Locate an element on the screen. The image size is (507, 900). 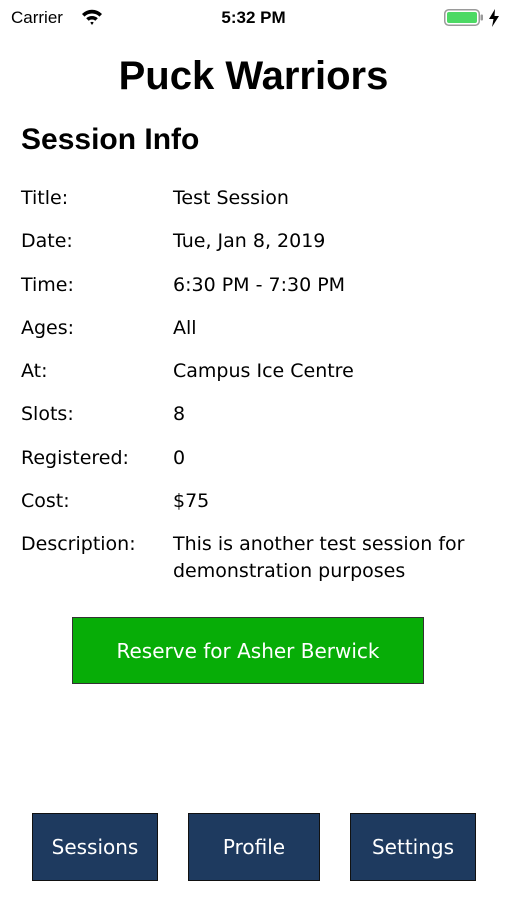
info-value: 8 is located at coordinates (179, 414).